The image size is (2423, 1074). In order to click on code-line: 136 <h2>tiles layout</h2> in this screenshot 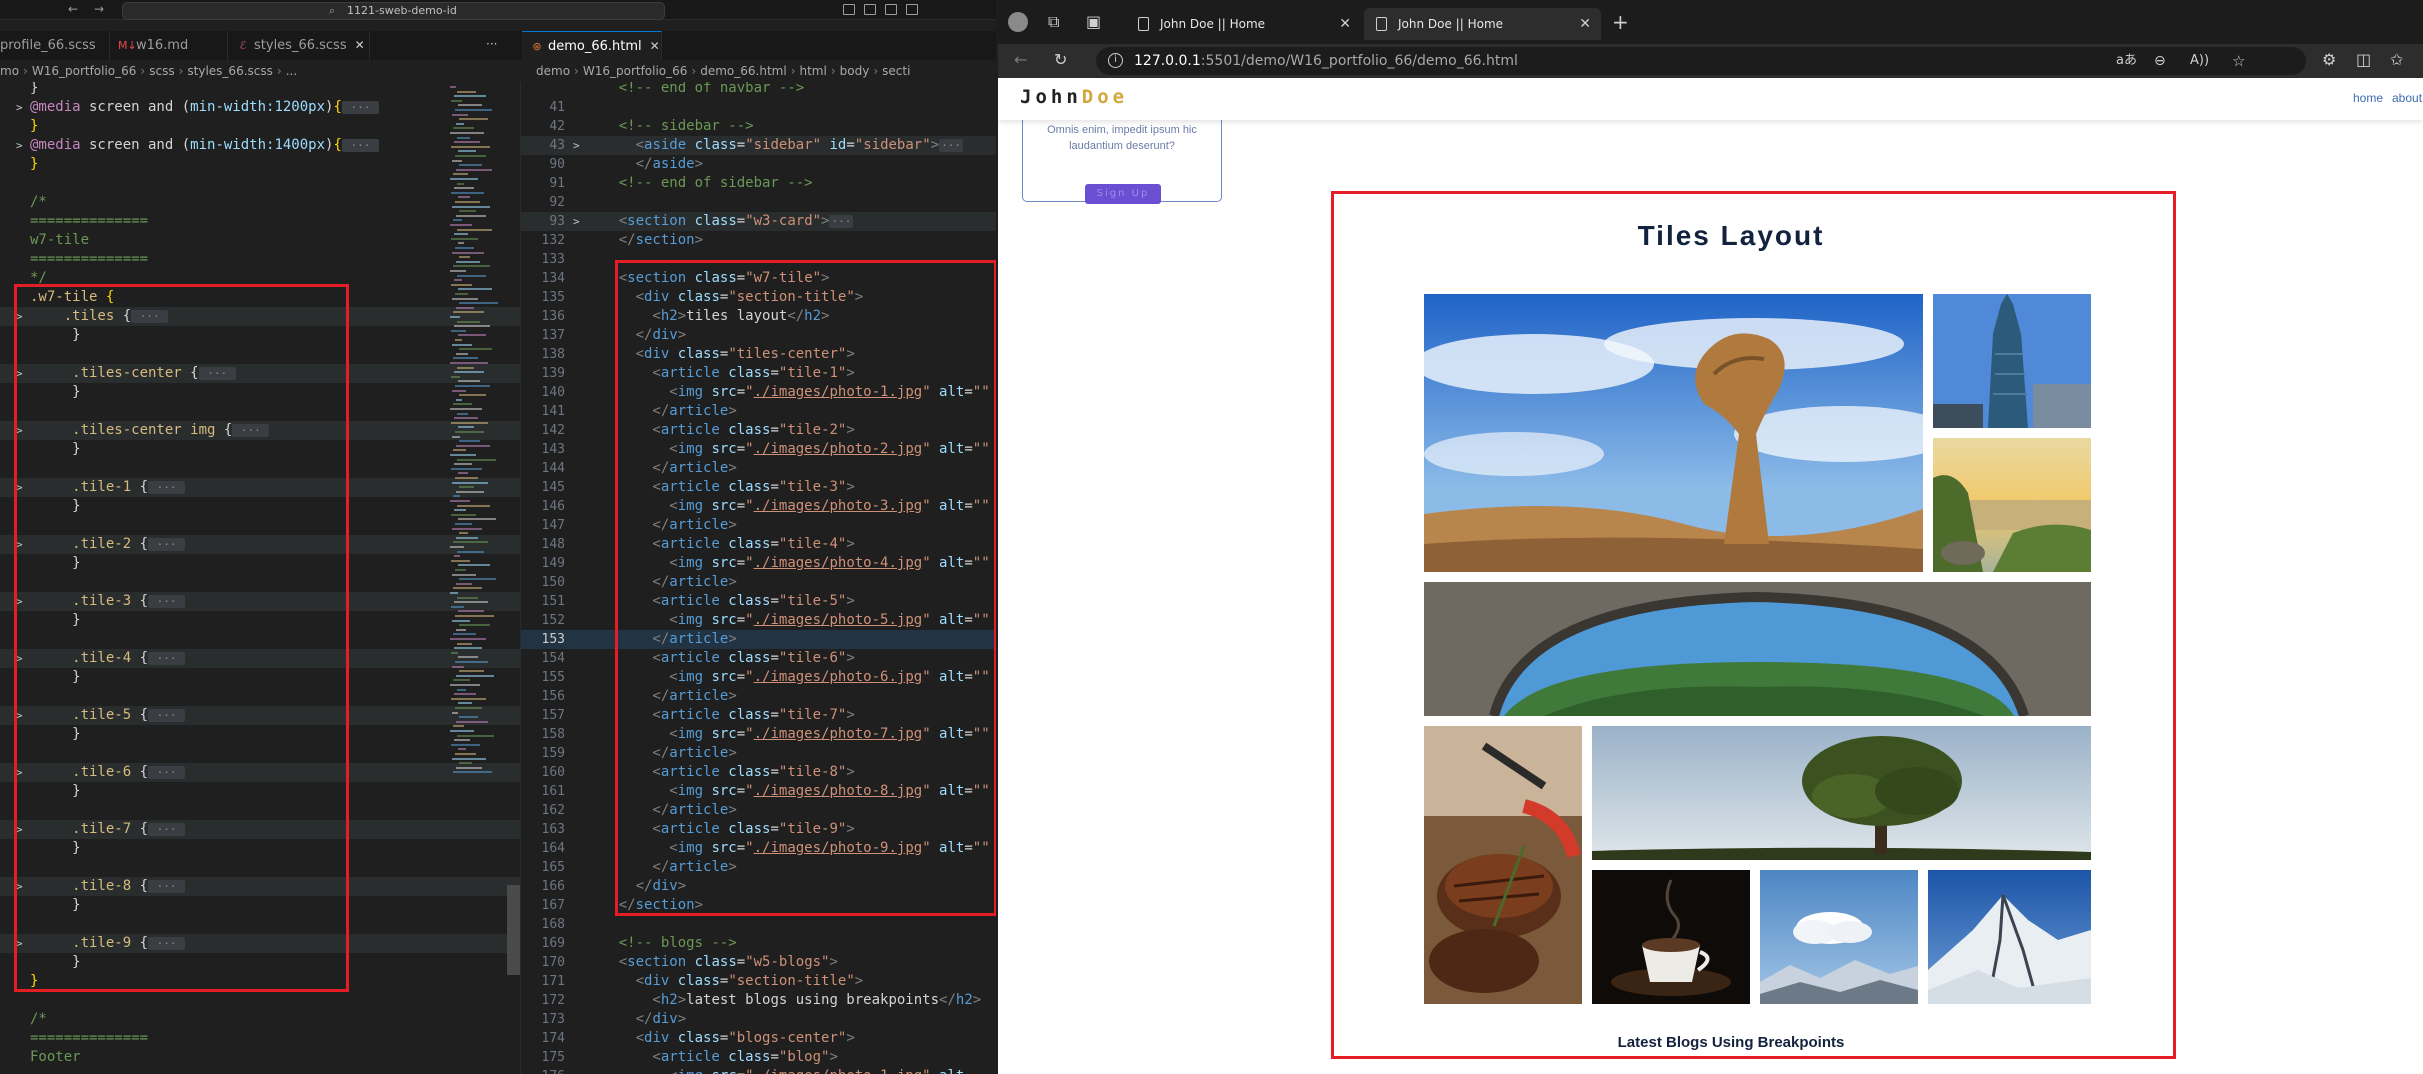, I will do `click(758, 316)`.